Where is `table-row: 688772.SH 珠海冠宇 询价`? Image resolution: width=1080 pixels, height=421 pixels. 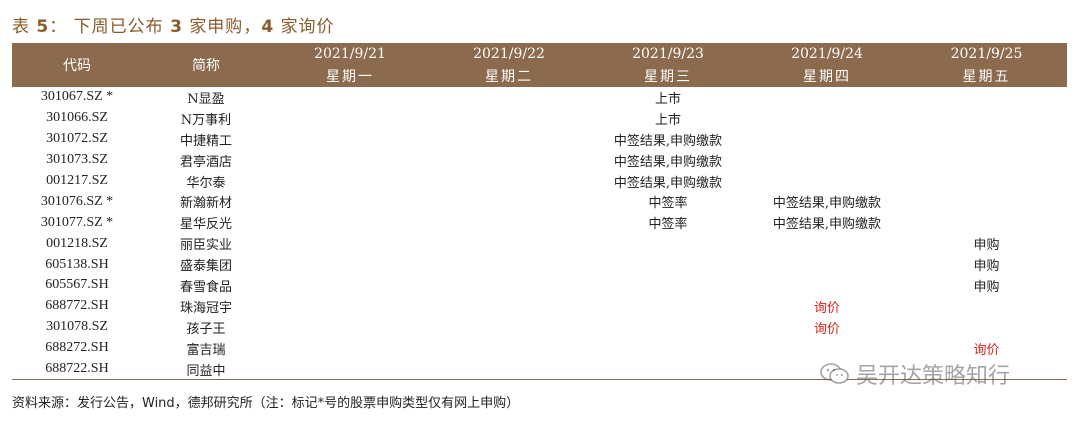 table-row: 688772.SH 珠海冠宇 询价 is located at coordinates (539, 306).